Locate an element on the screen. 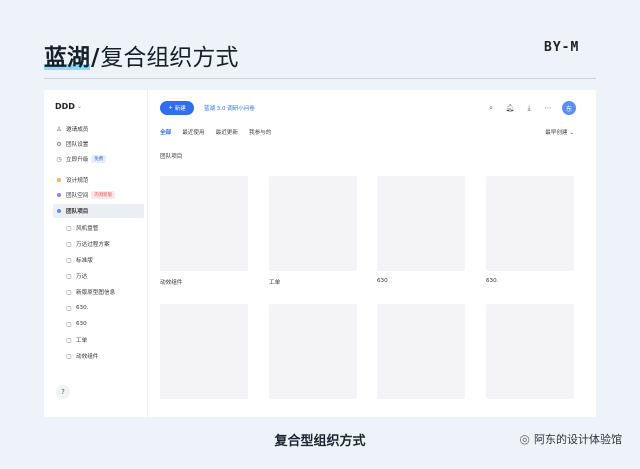 This screenshot has width=640, height=469. gear-icon: ⚙ is located at coordinates (59, 144).